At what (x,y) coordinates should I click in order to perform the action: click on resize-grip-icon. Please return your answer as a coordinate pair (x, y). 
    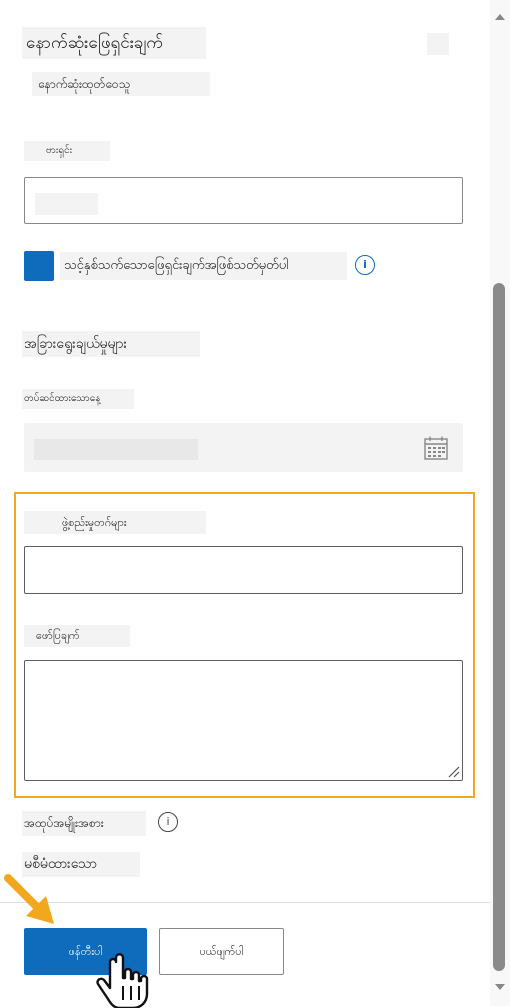
    Looking at the image, I should click on (453, 771).